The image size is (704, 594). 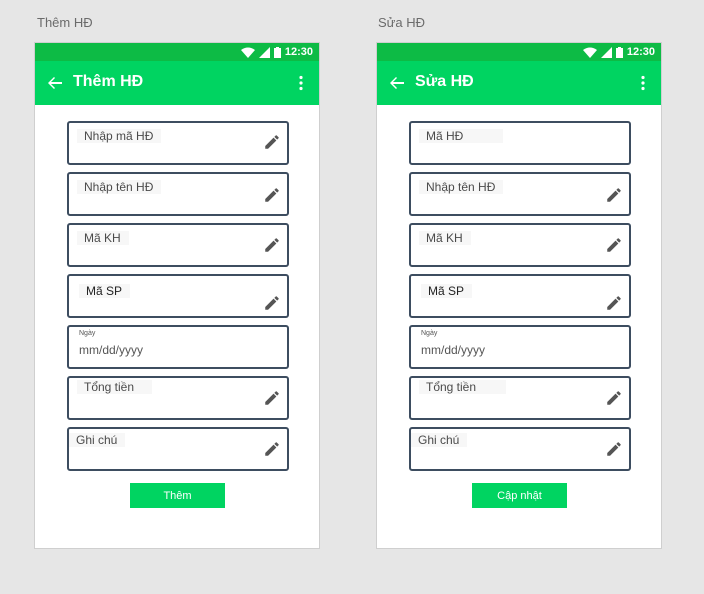 I want to click on add-button: Thêm, so click(x=177, y=495).